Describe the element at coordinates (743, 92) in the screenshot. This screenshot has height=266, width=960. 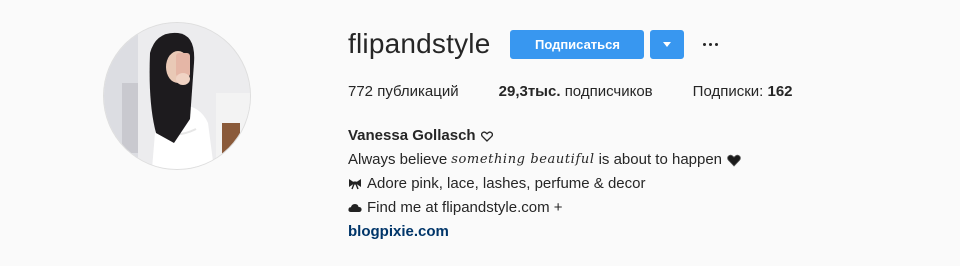
I see `following-count: Подписки: 162` at that location.